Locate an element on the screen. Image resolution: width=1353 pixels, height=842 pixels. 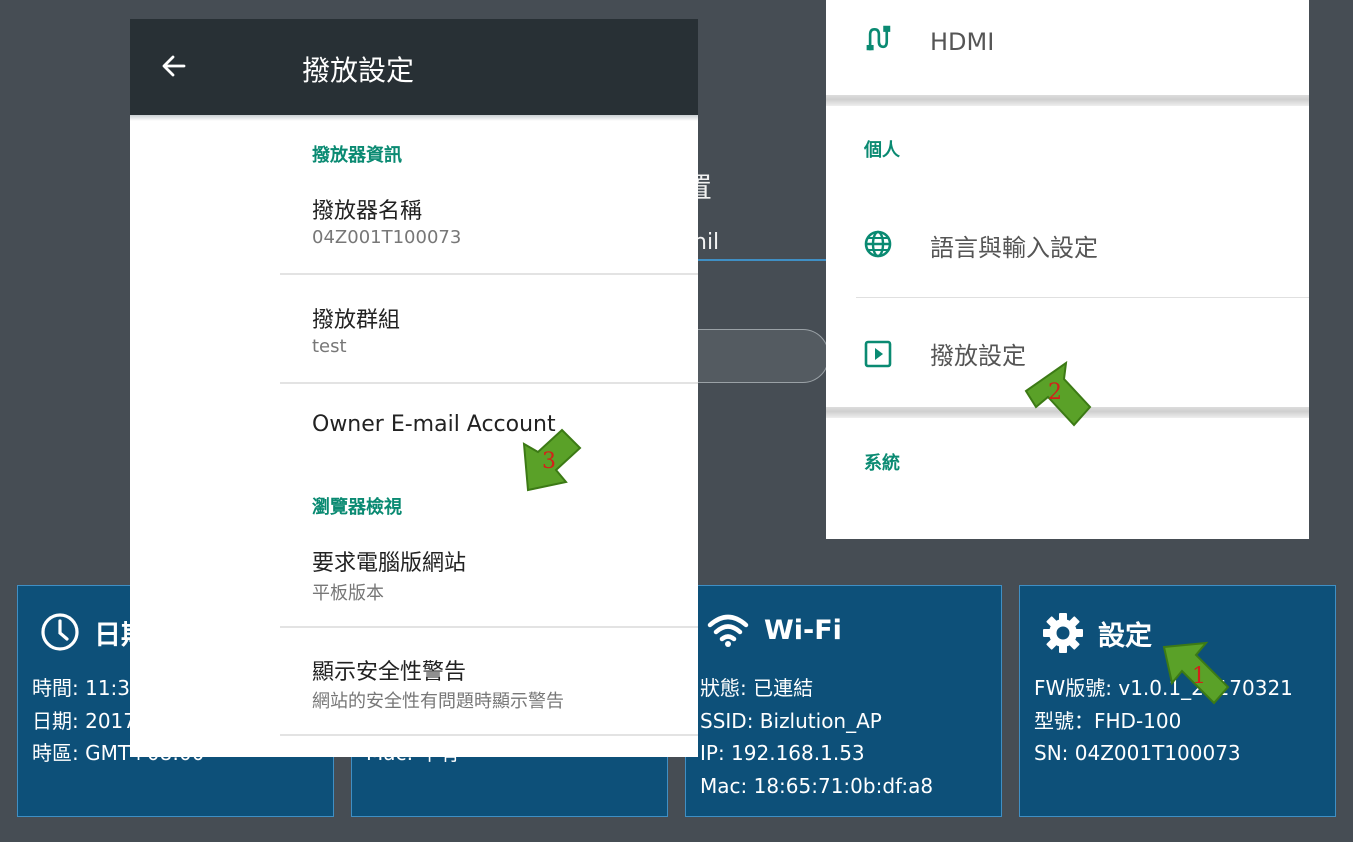
menu-item-playback-label: 撥放設定 is located at coordinates (978, 356).